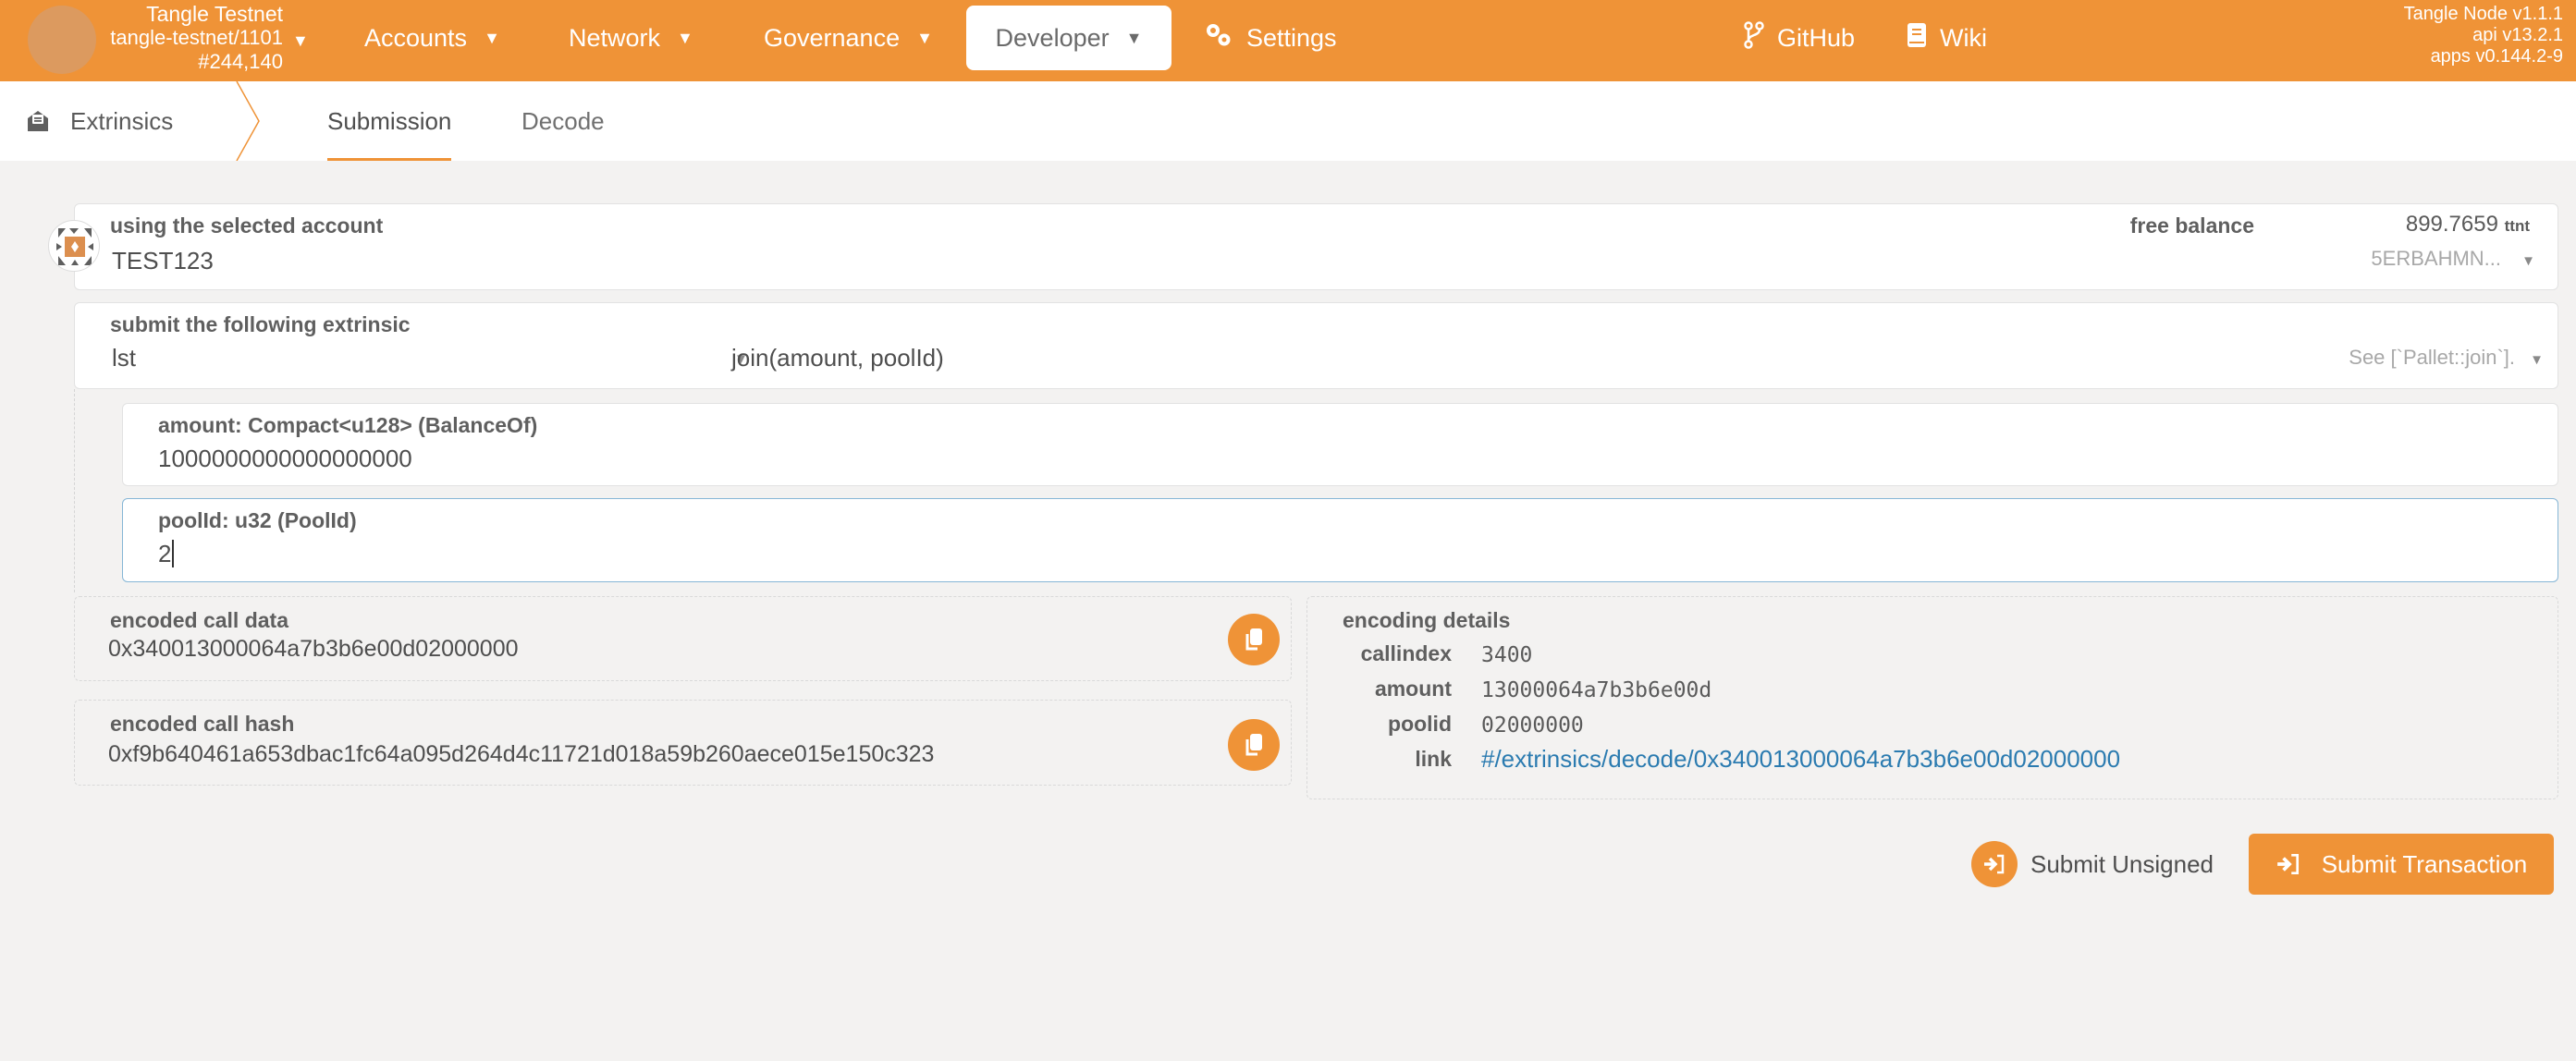  What do you see at coordinates (1433, 759) in the screenshot?
I see `detail-key-link: link` at bounding box center [1433, 759].